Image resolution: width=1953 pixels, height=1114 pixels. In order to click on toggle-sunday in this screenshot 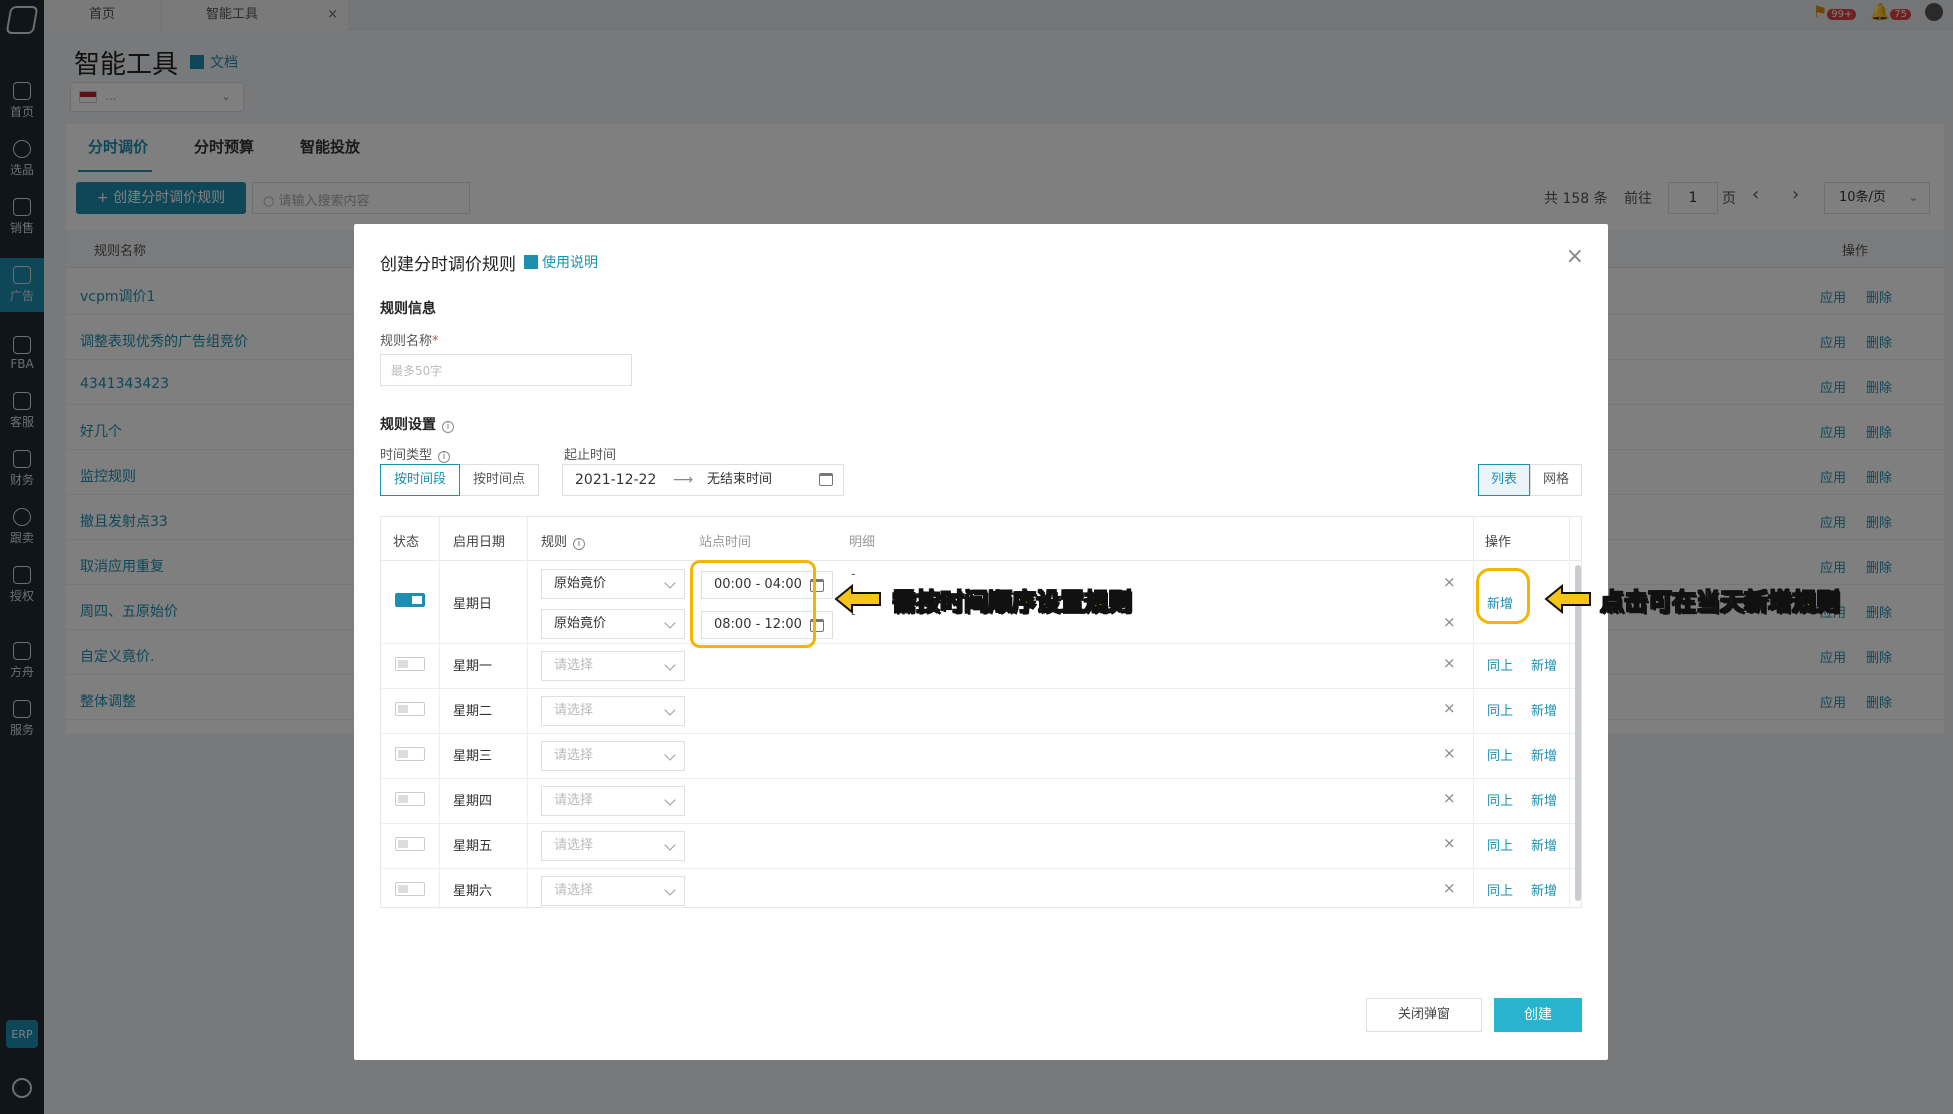, I will do `click(410, 600)`.